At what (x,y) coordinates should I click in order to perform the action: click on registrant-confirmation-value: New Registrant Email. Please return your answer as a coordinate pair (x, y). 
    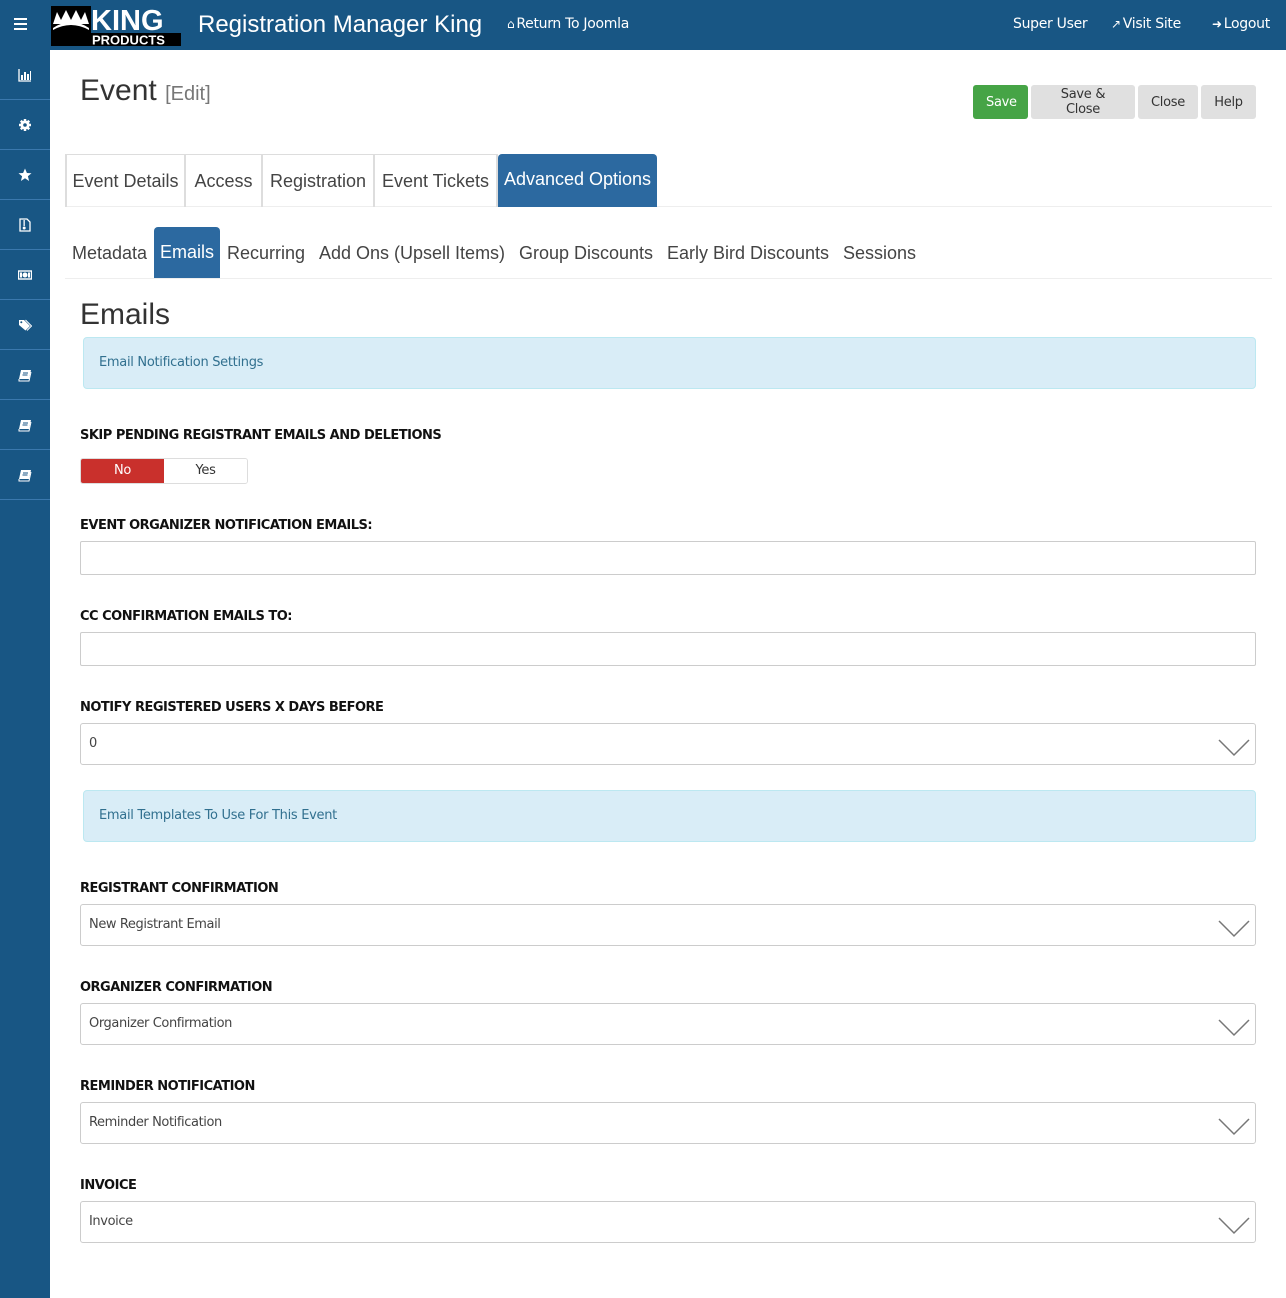
    Looking at the image, I should click on (155, 924).